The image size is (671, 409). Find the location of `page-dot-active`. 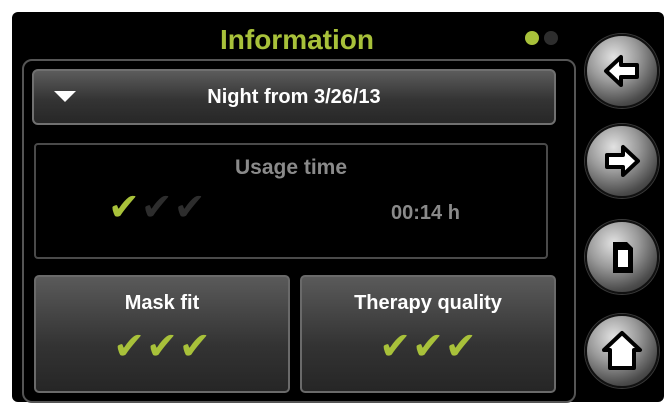

page-dot-active is located at coordinates (532, 38).